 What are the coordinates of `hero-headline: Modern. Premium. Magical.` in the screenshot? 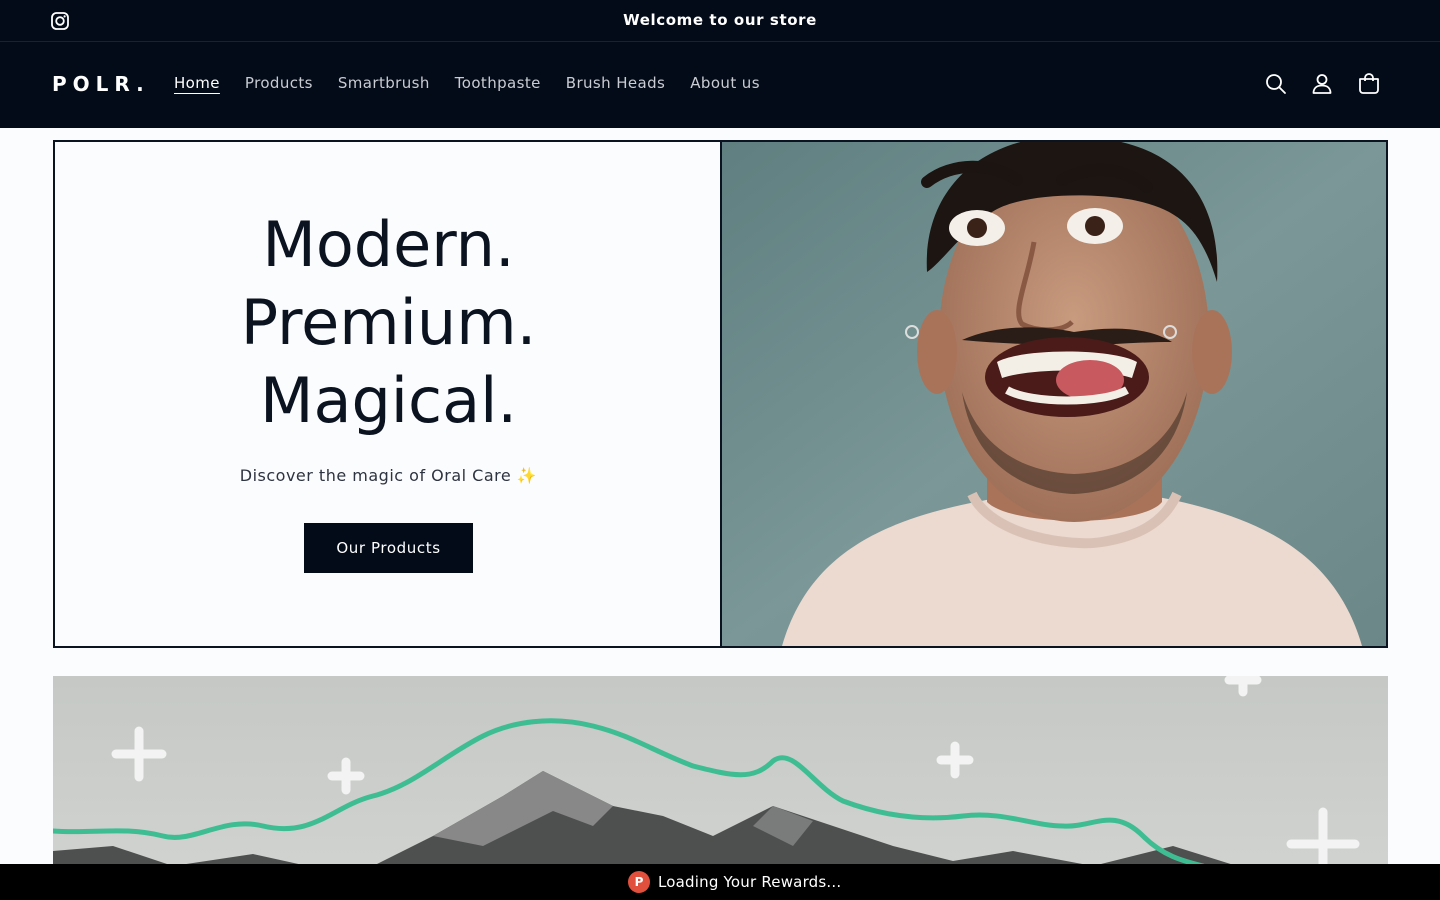 It's located at (388, 323).